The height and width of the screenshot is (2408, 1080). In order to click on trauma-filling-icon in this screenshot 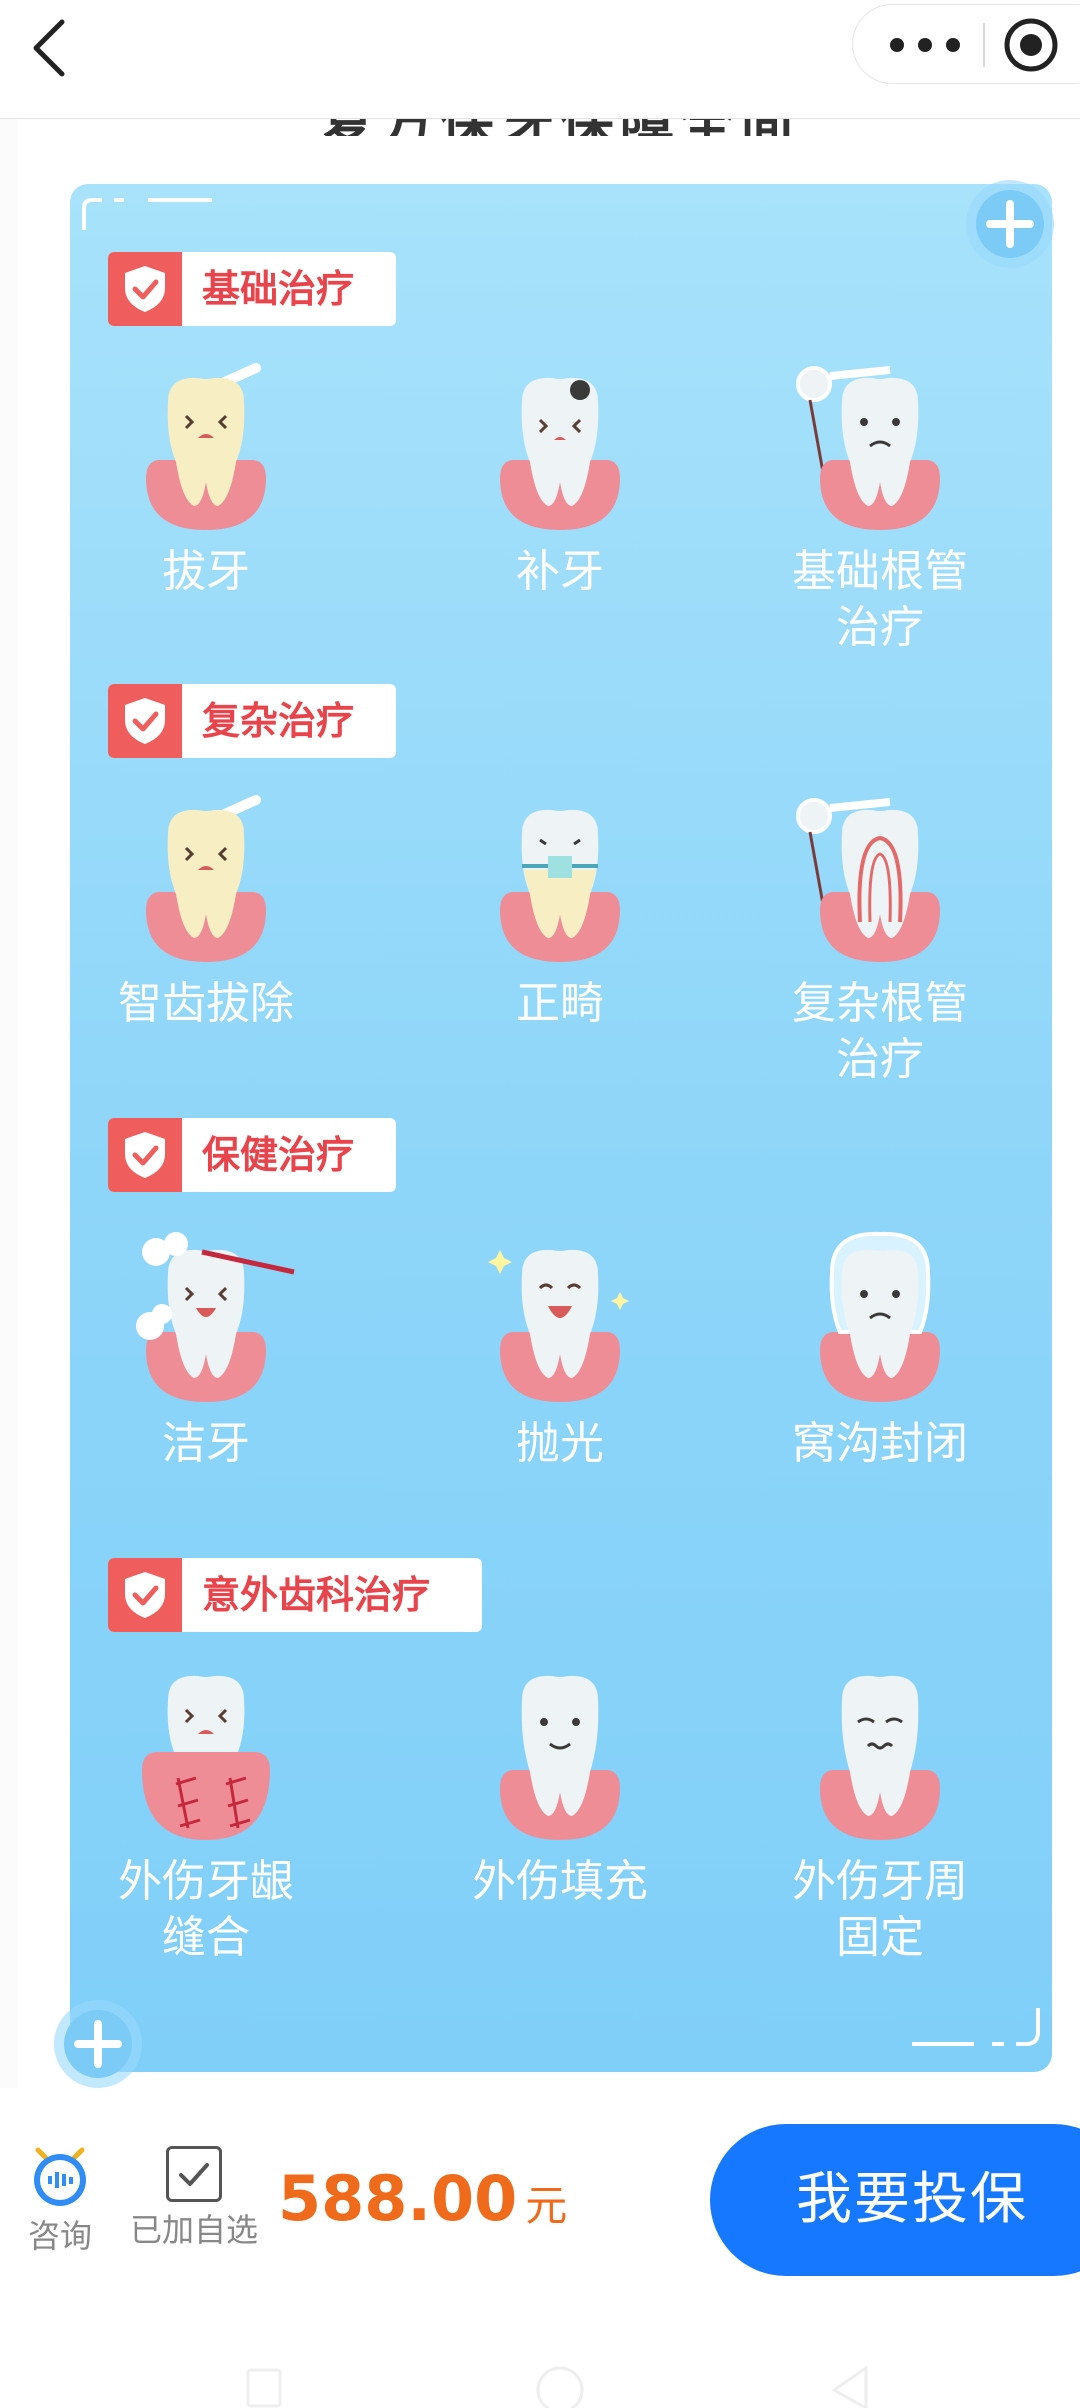, I will do `click(560, 1757)`.